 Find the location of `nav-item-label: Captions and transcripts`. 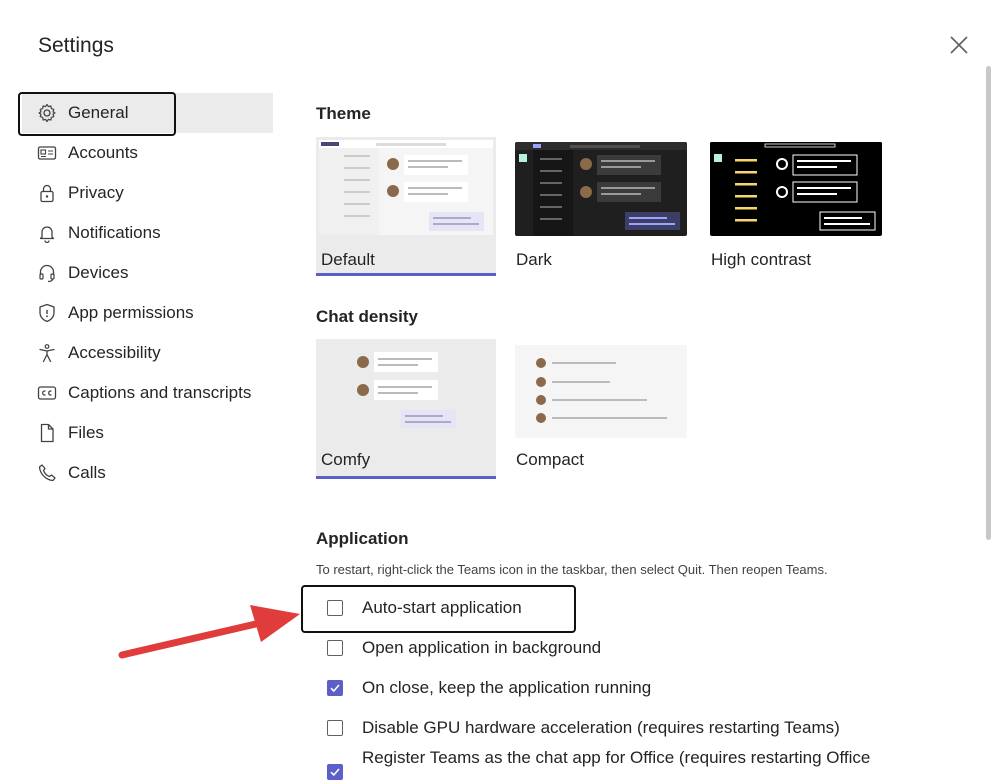

nav-item-label: Captions and transcripts is located at coordinates (160, 392).